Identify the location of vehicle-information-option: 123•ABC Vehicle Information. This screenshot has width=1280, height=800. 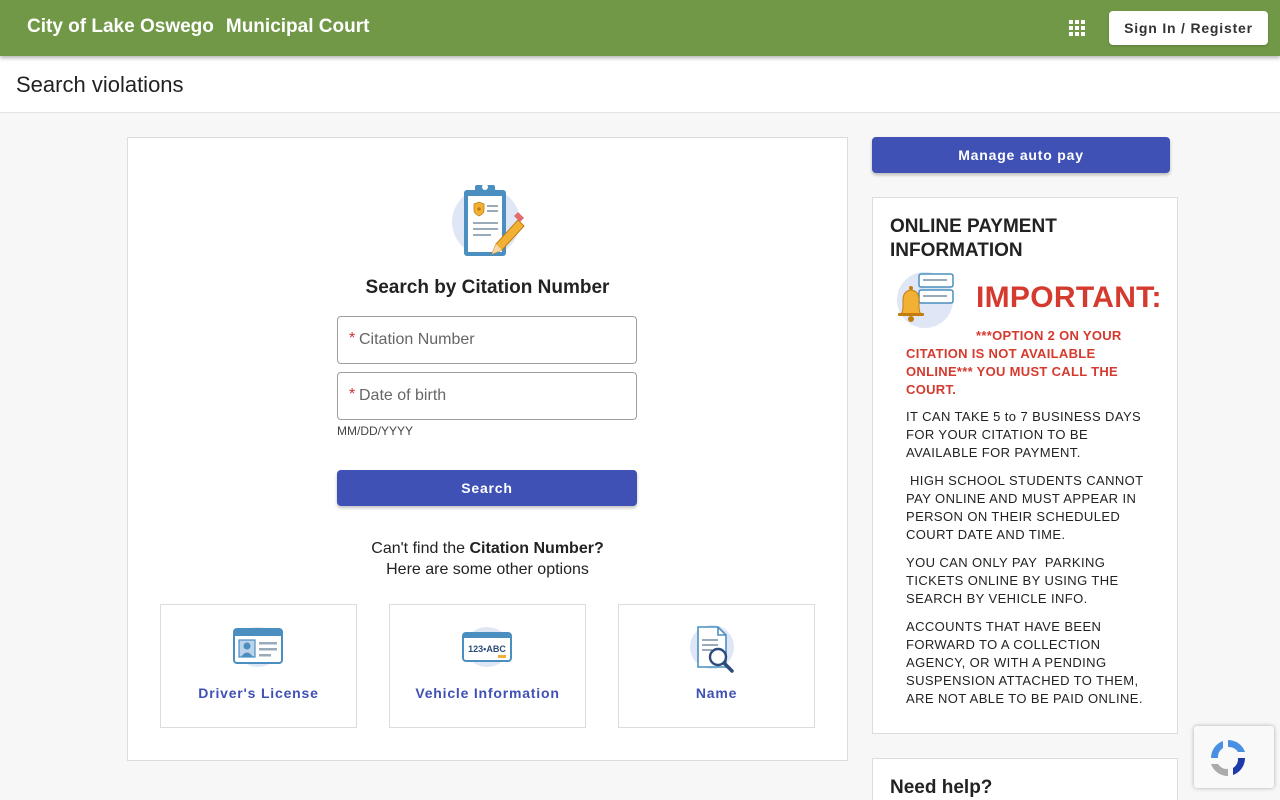
(487, 666).